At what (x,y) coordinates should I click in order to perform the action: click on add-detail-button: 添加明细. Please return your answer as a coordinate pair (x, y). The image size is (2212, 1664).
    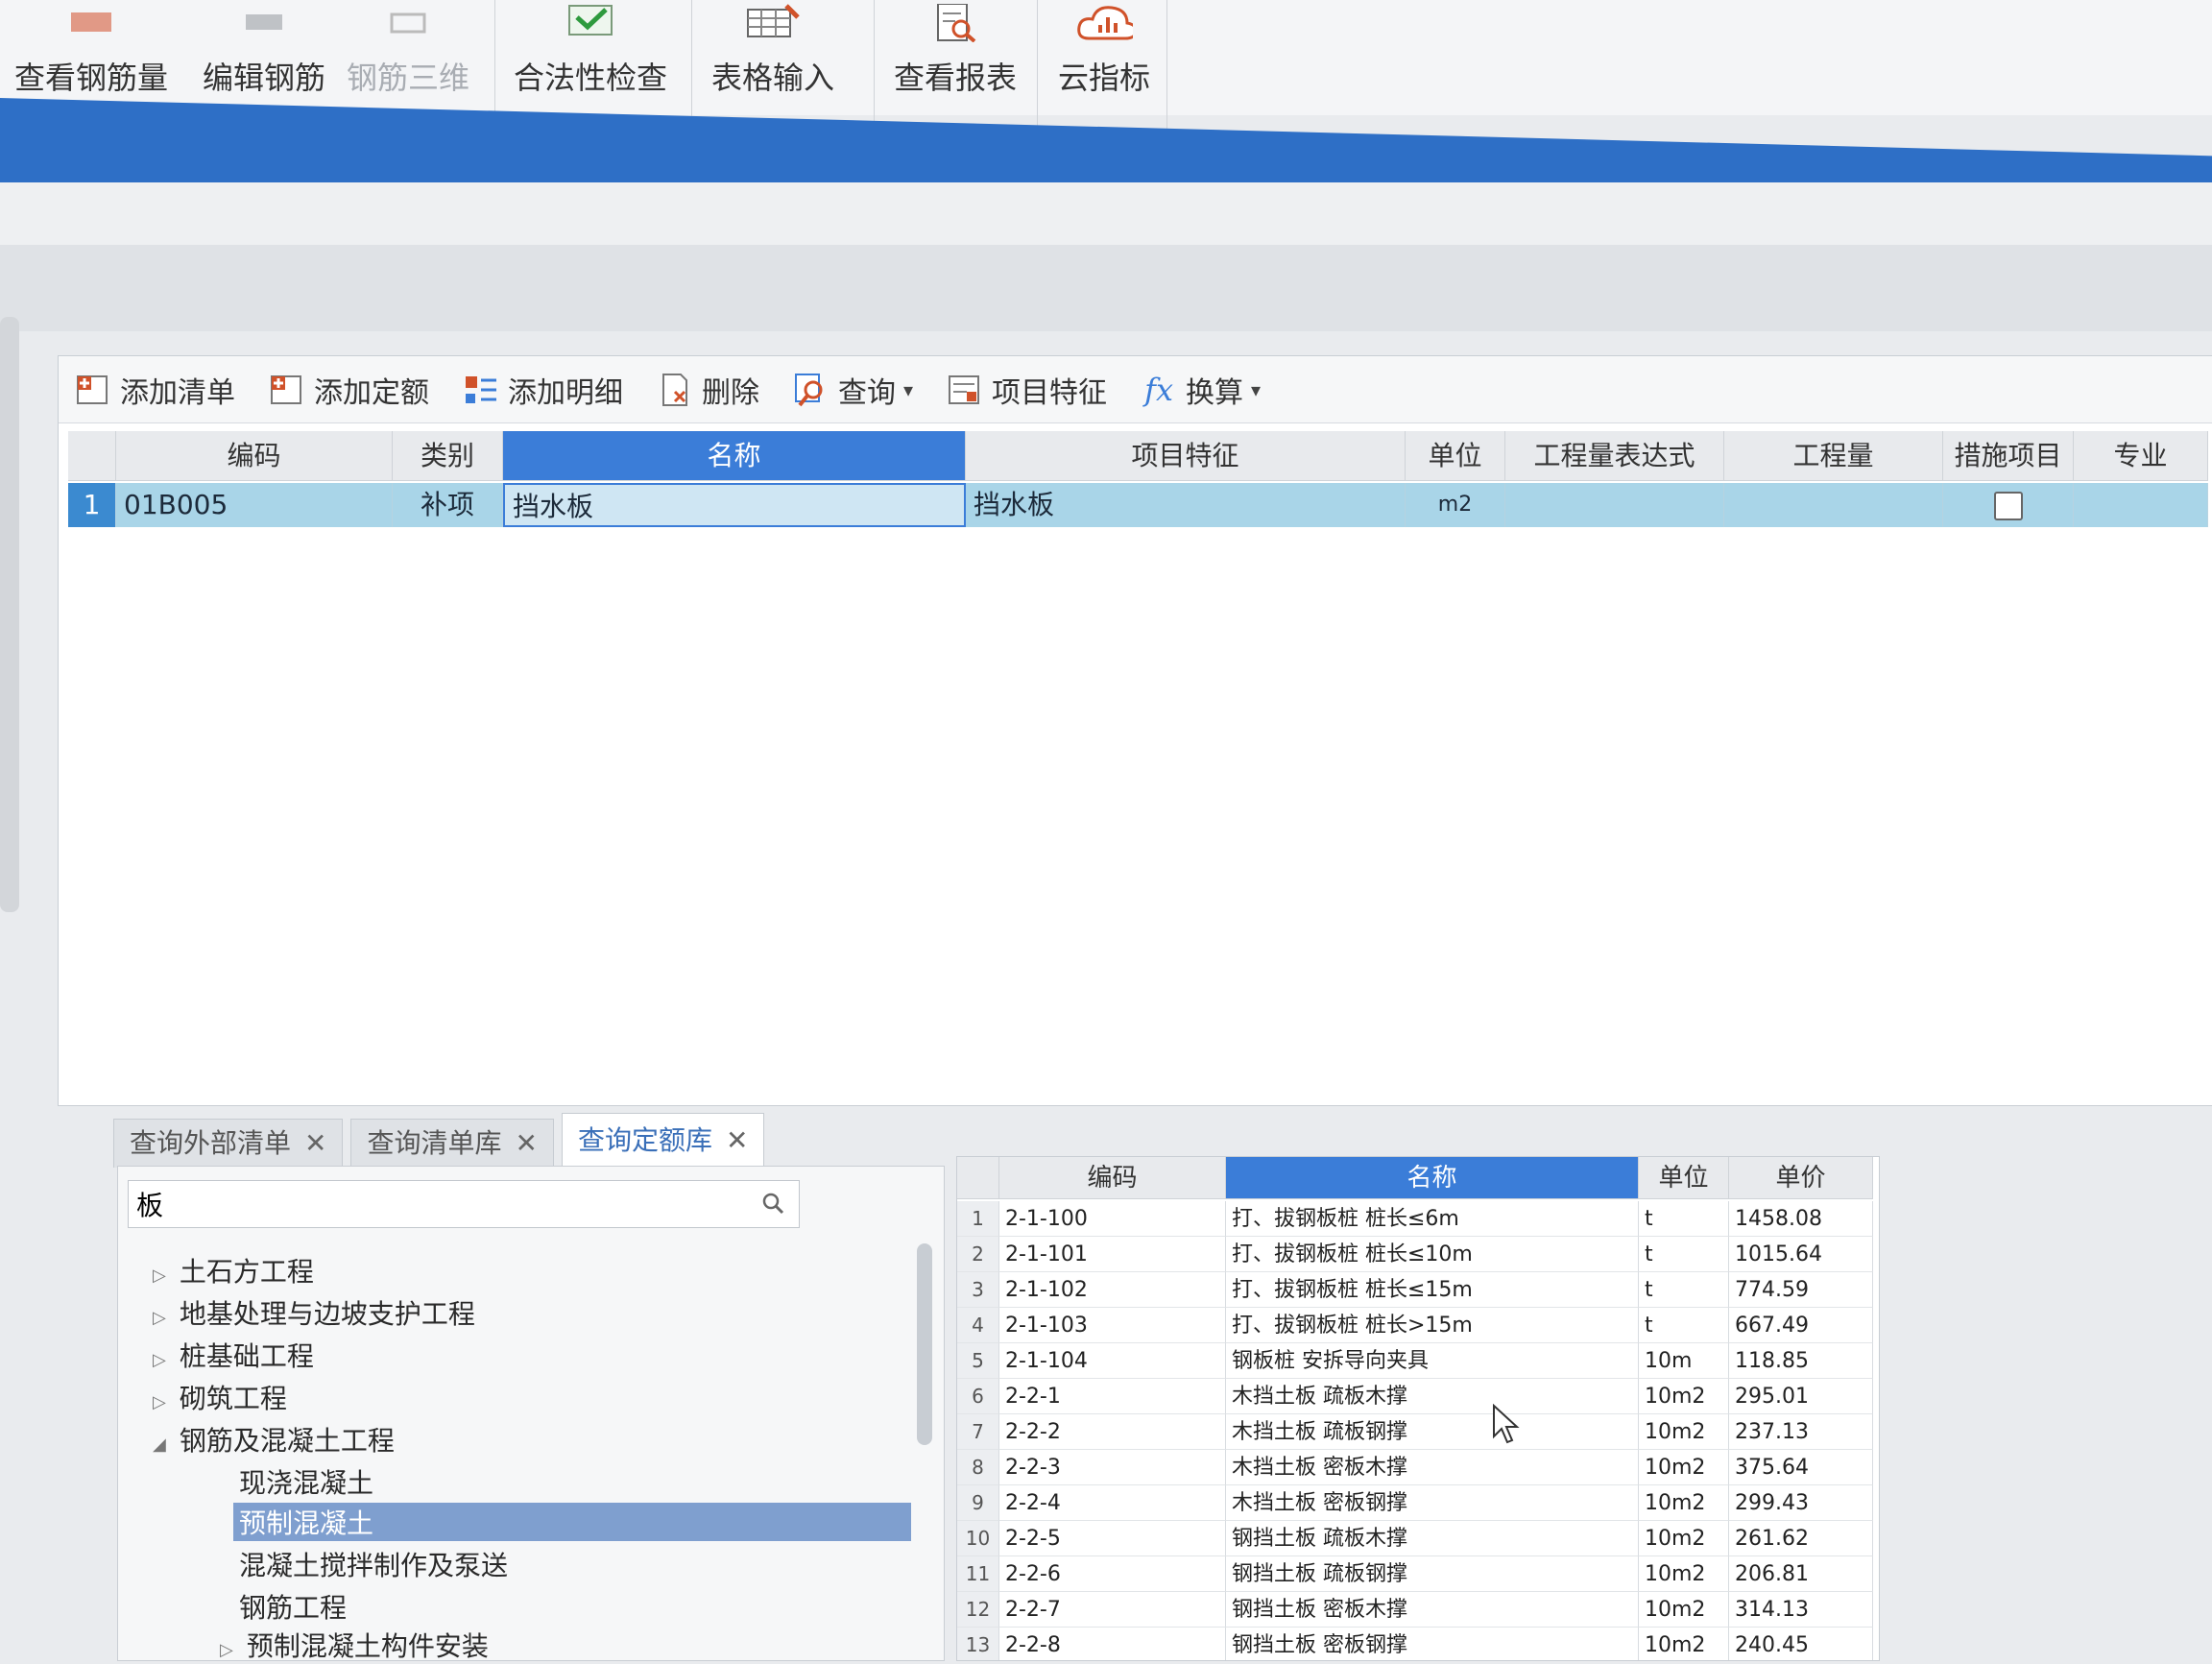
    Looking at the image, I should click on (543, 390).